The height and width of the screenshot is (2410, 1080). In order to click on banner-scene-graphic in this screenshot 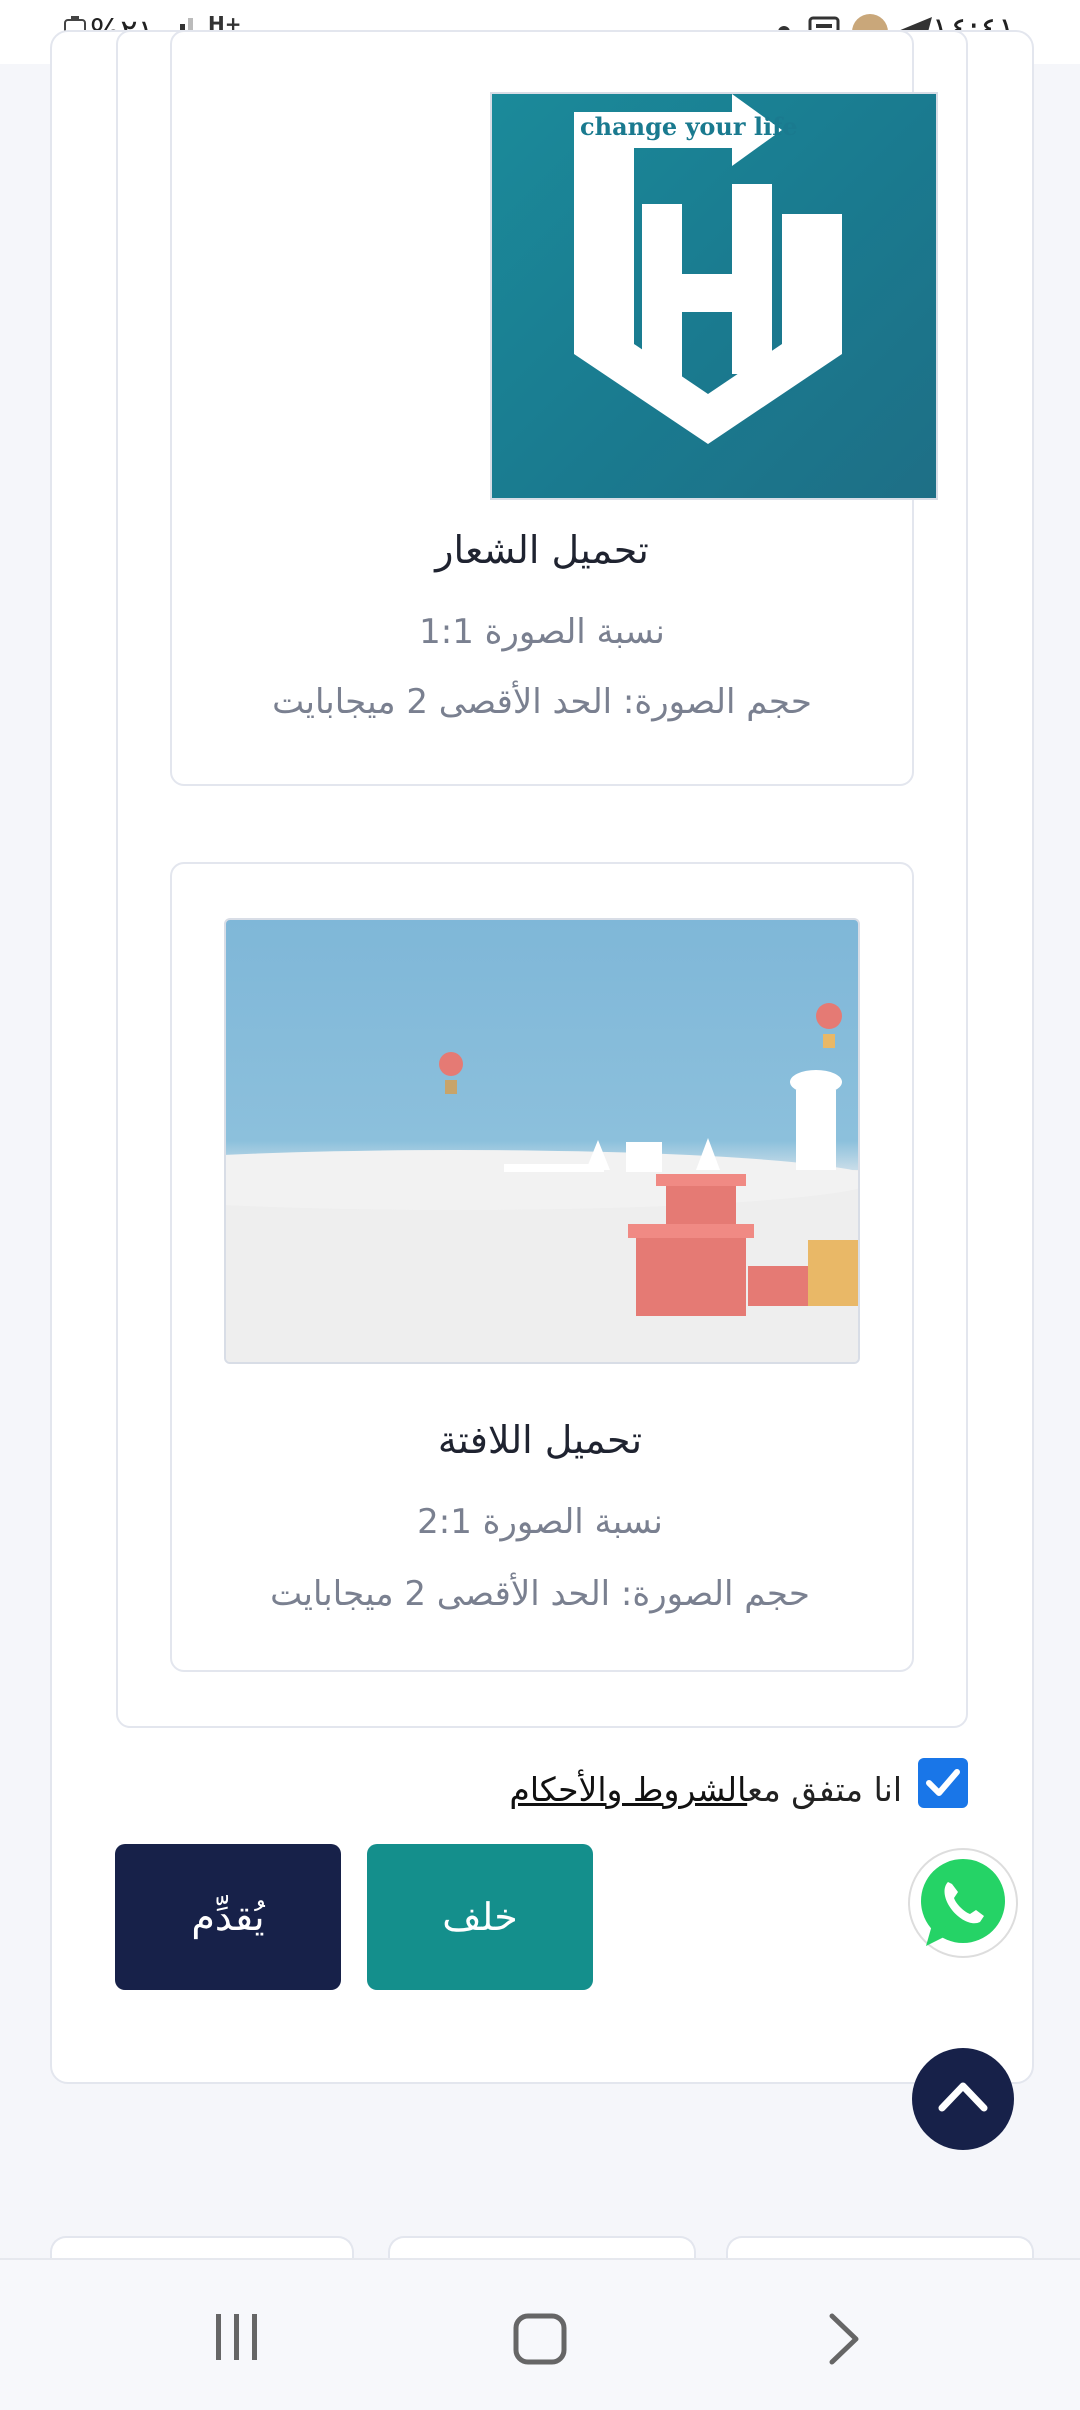, I will do `click(542, 1182)`.